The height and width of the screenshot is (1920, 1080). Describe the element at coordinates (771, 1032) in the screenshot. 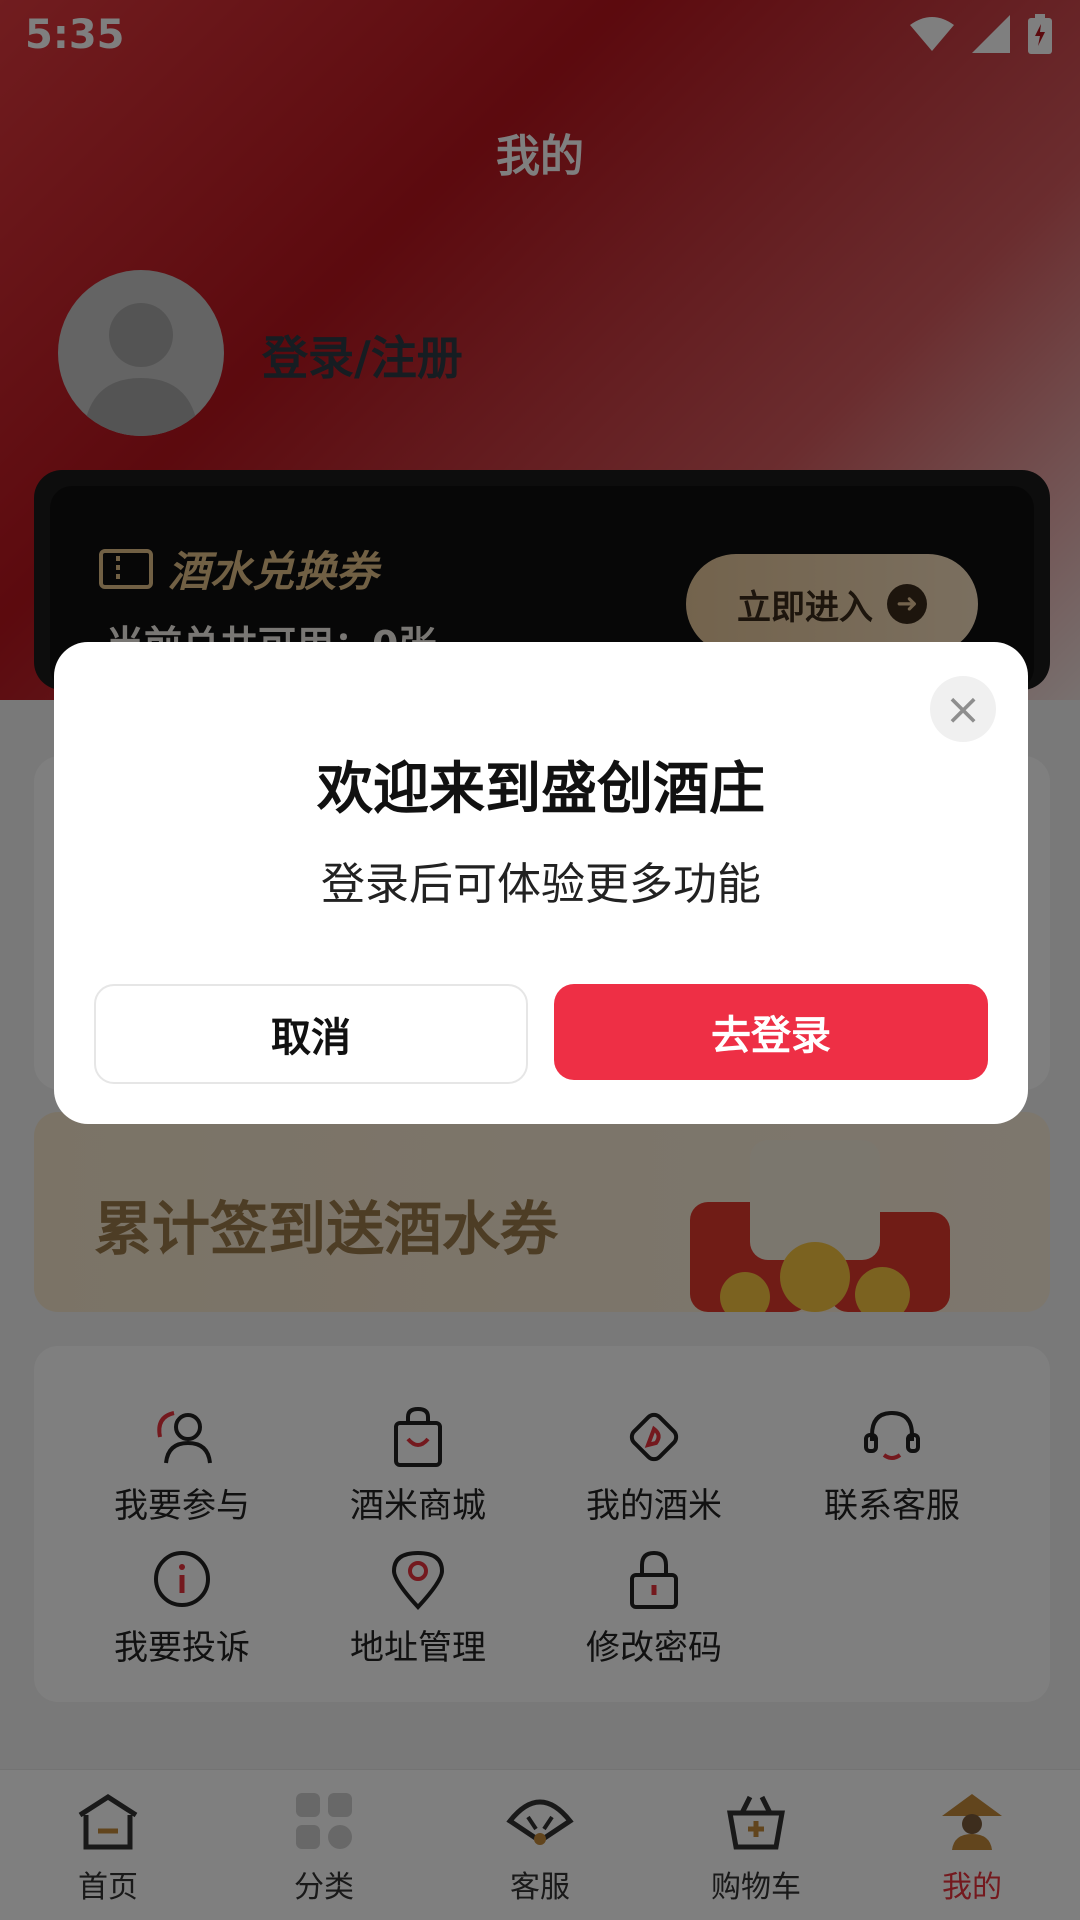

I see `go-login-button: 去登录` at that location.